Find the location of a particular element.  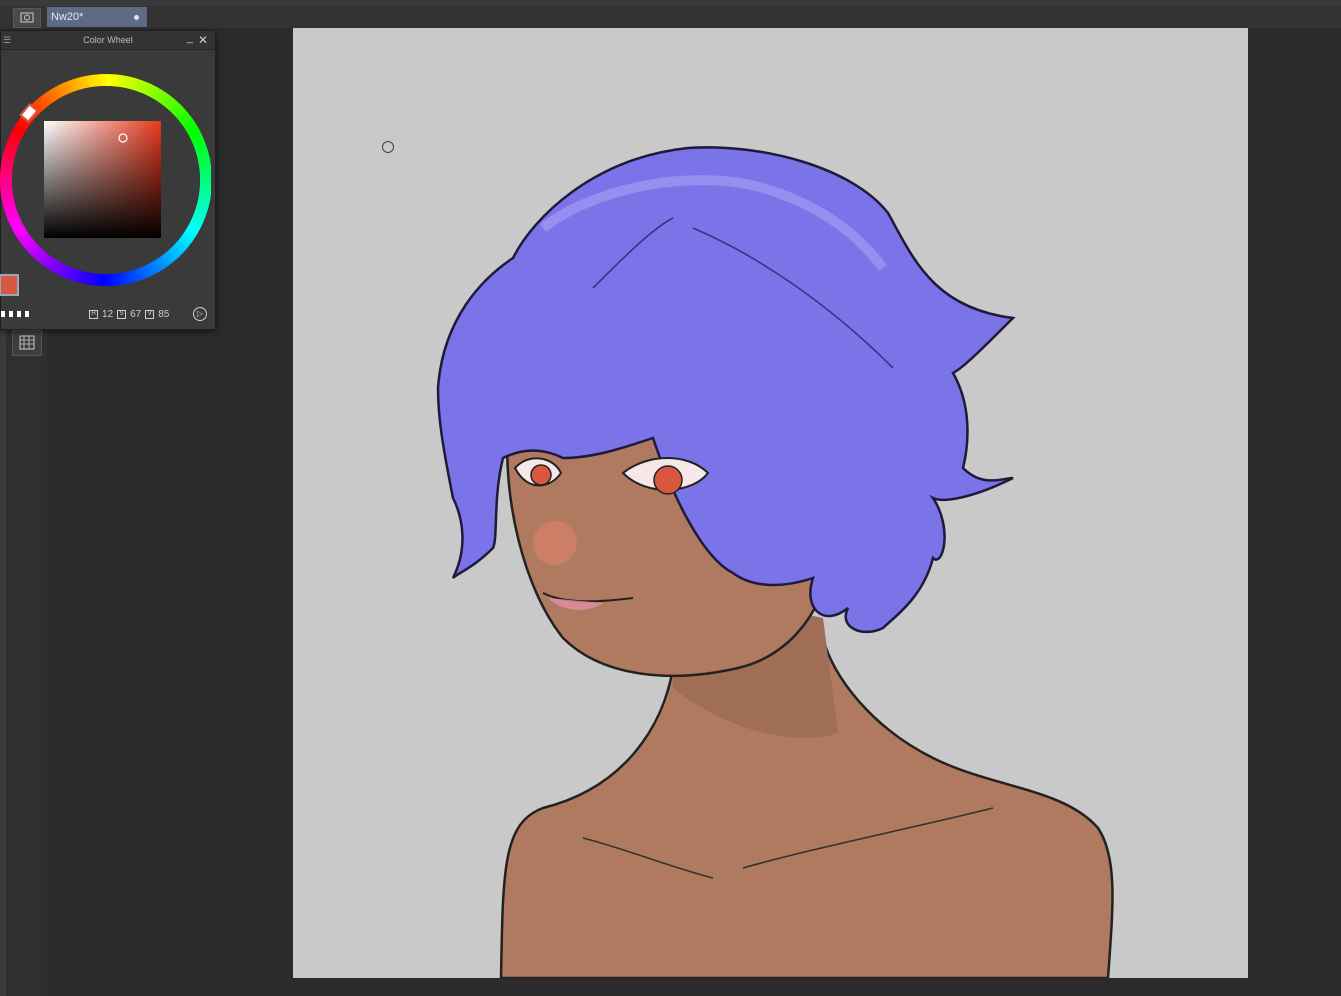

value-value: 85 is located at coordinates (164, 314).